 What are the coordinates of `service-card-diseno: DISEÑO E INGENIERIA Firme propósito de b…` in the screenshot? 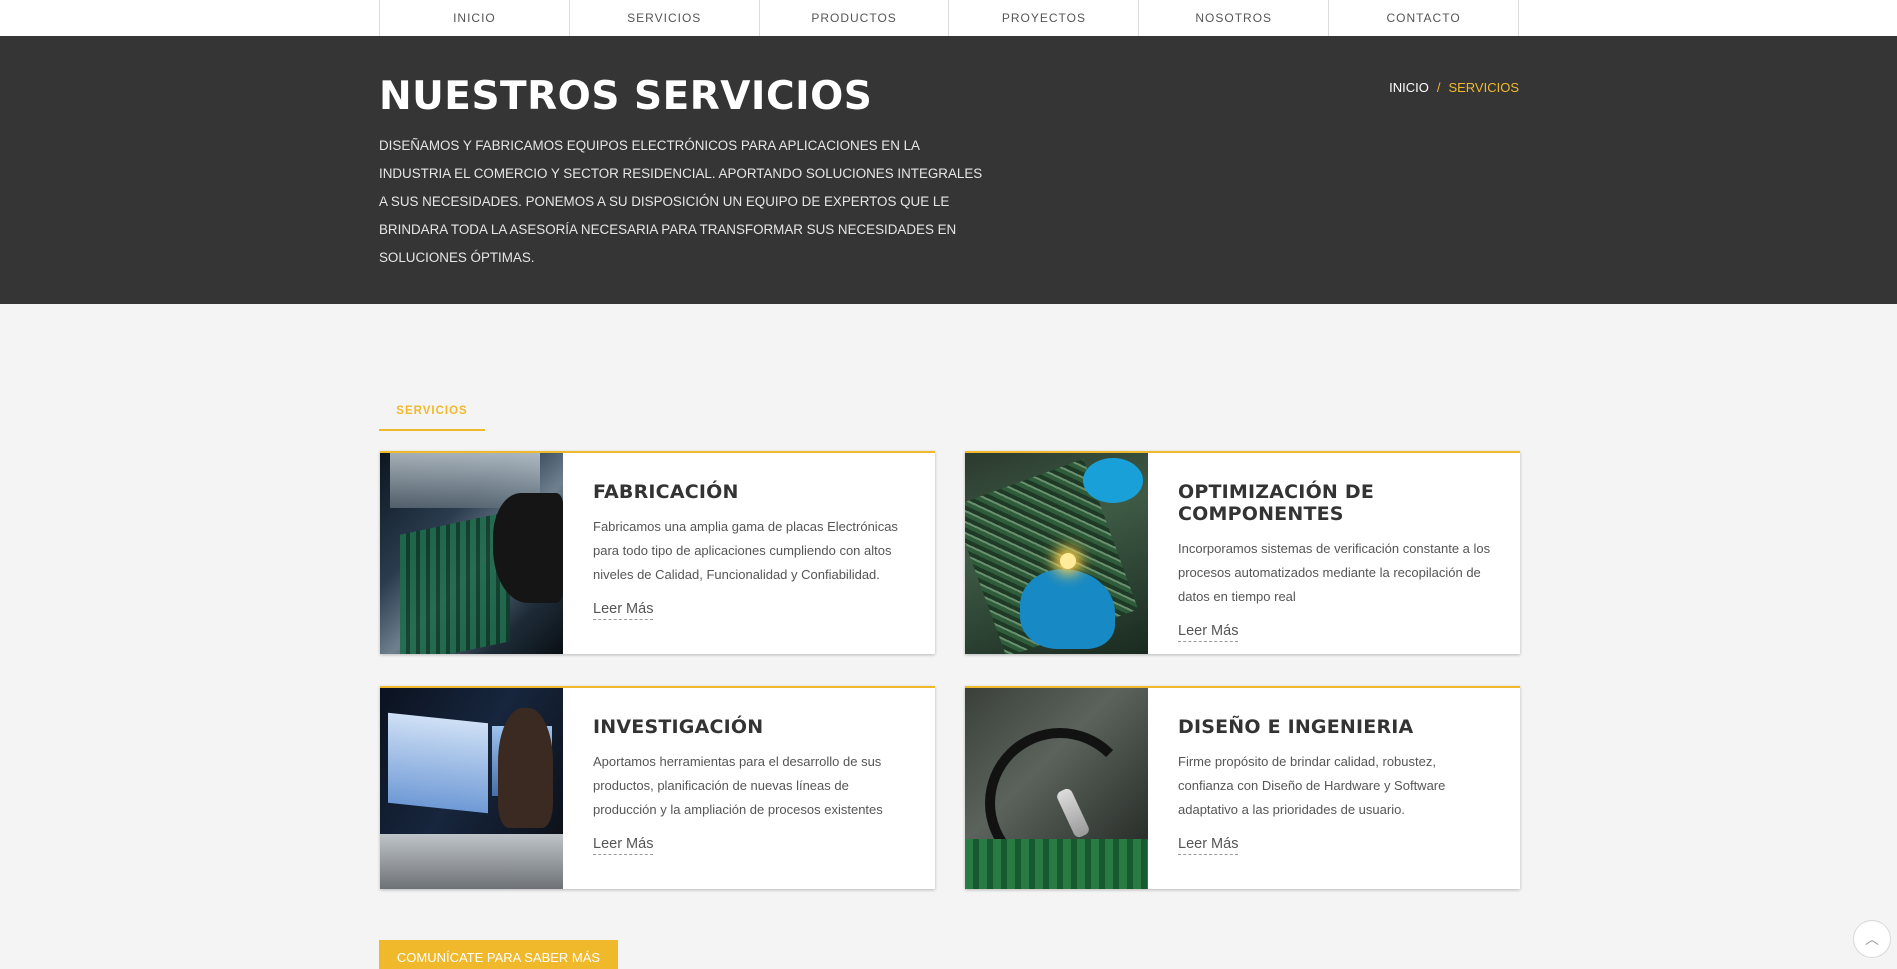 It's located at (1242, 787).